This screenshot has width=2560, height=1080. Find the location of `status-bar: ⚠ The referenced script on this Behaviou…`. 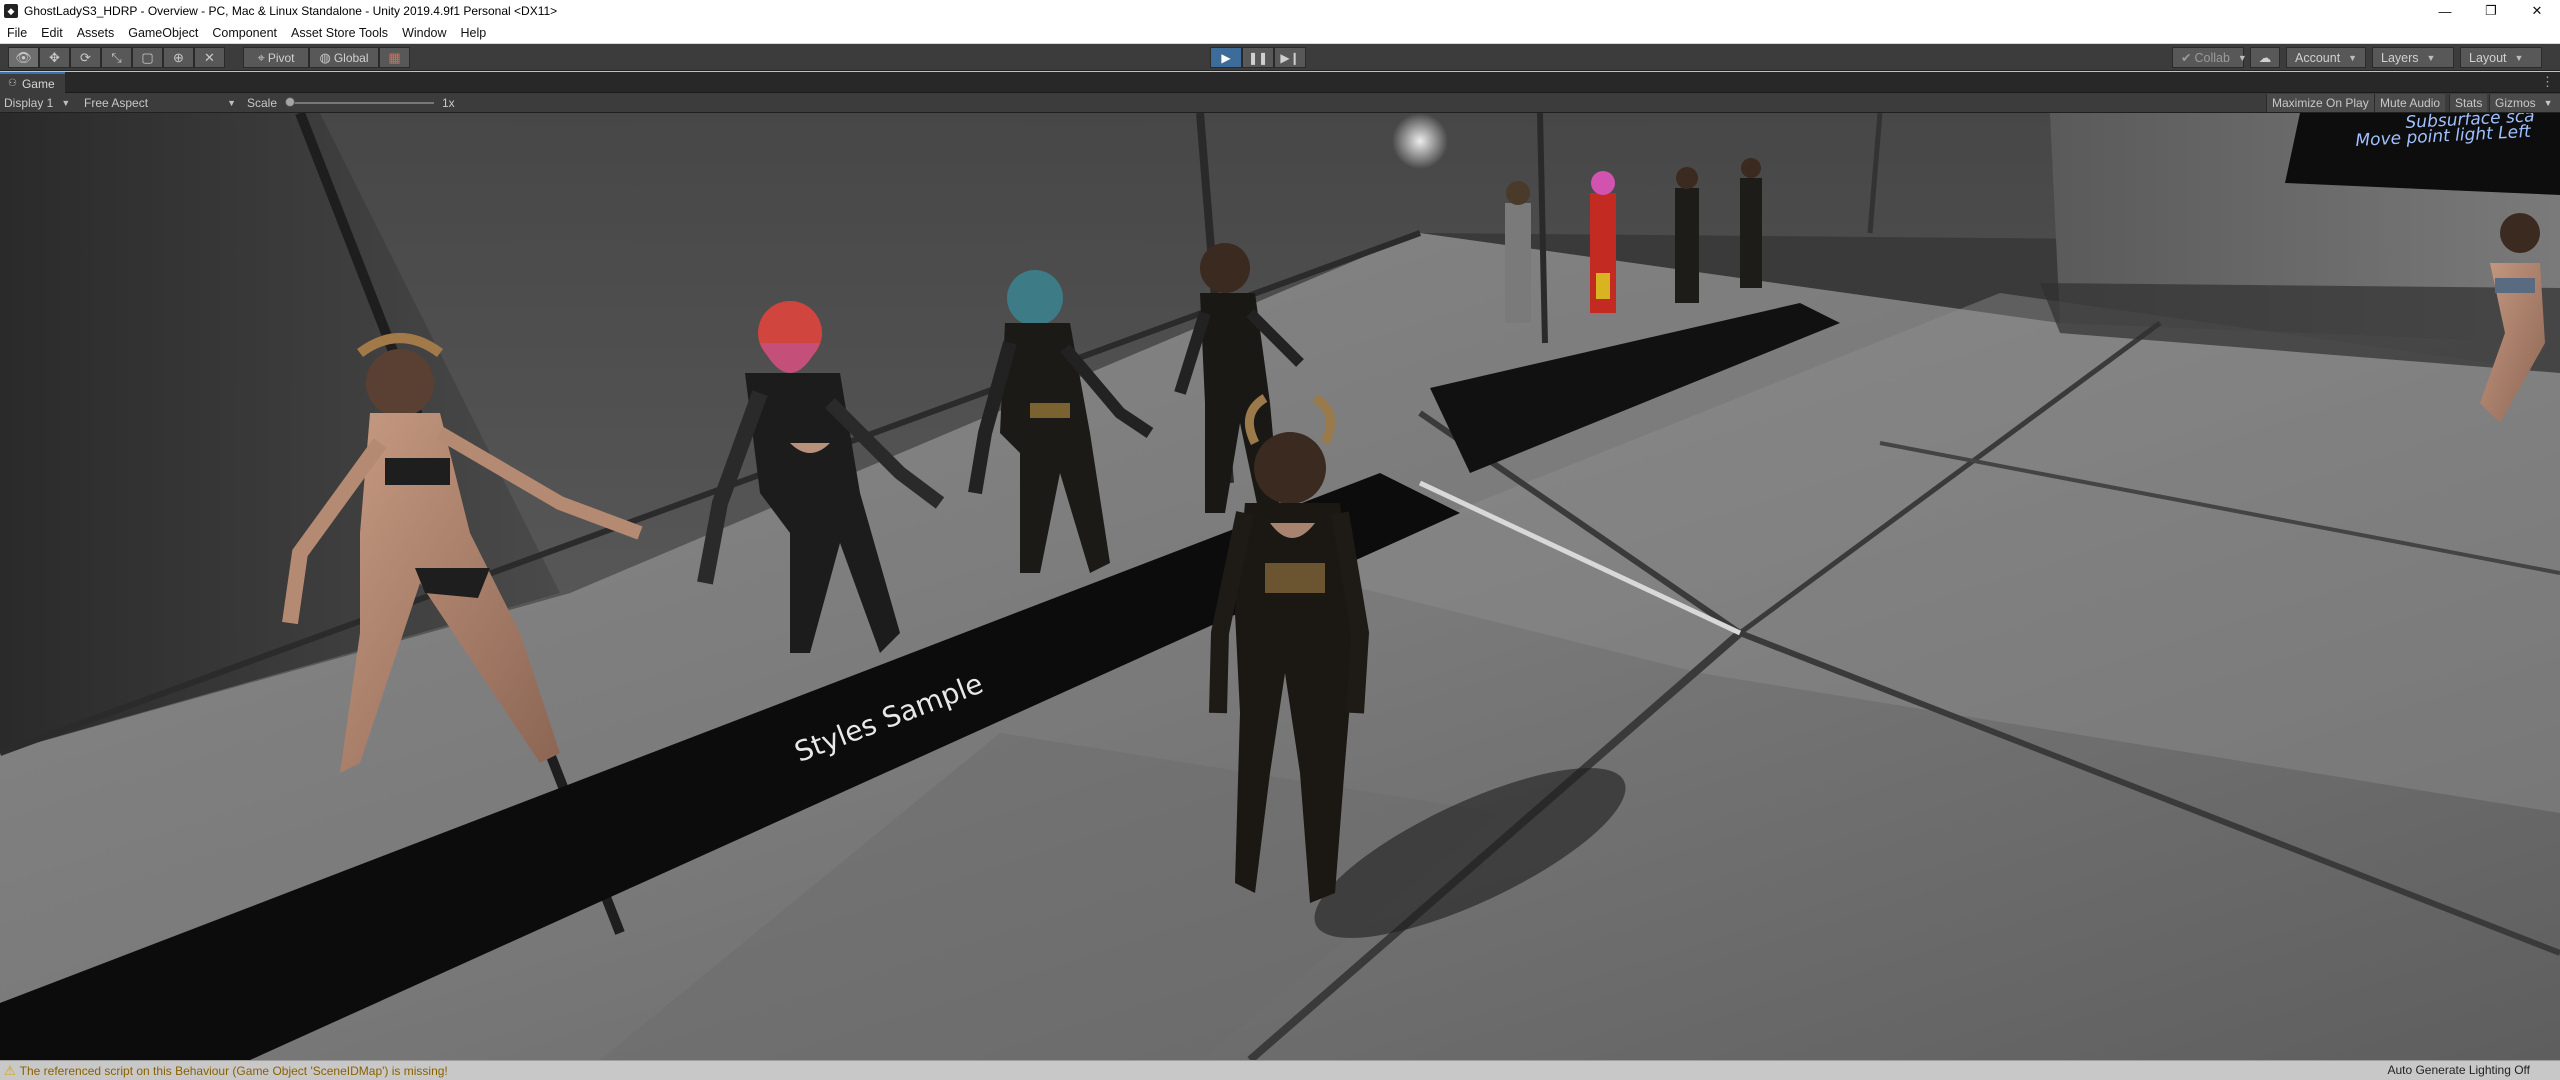

status-bar: ⚠ The referenced script on this Behaviou… is located at coordinates (1280, 1070).